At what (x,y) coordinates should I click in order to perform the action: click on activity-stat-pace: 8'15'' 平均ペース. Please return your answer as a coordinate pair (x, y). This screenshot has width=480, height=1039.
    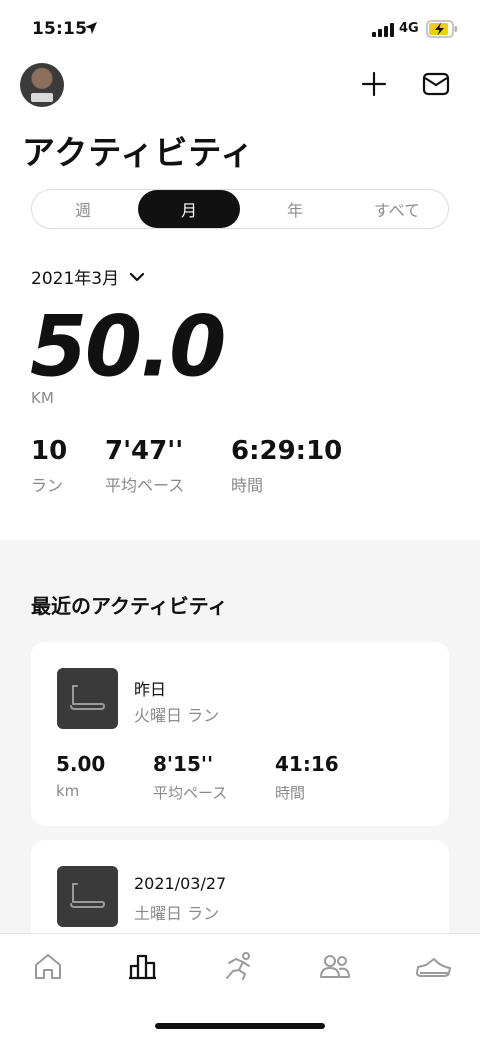
    Looking at the image, I should click on (190, 777).